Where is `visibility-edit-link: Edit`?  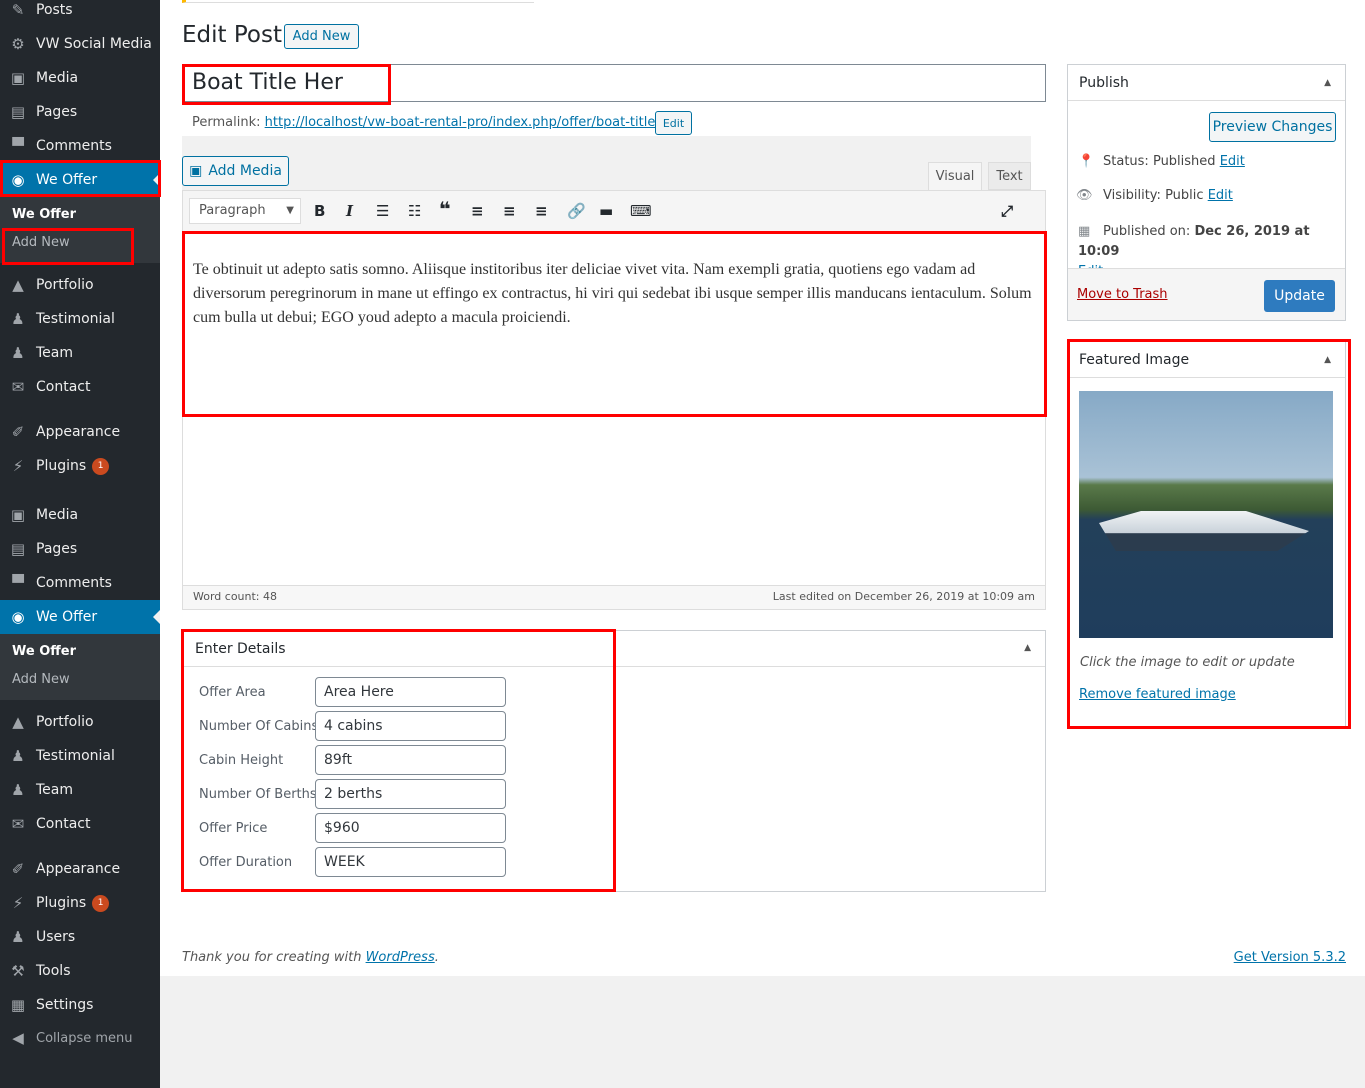
visibility-edit-link: Edit is located at coordinates (1220, 195).